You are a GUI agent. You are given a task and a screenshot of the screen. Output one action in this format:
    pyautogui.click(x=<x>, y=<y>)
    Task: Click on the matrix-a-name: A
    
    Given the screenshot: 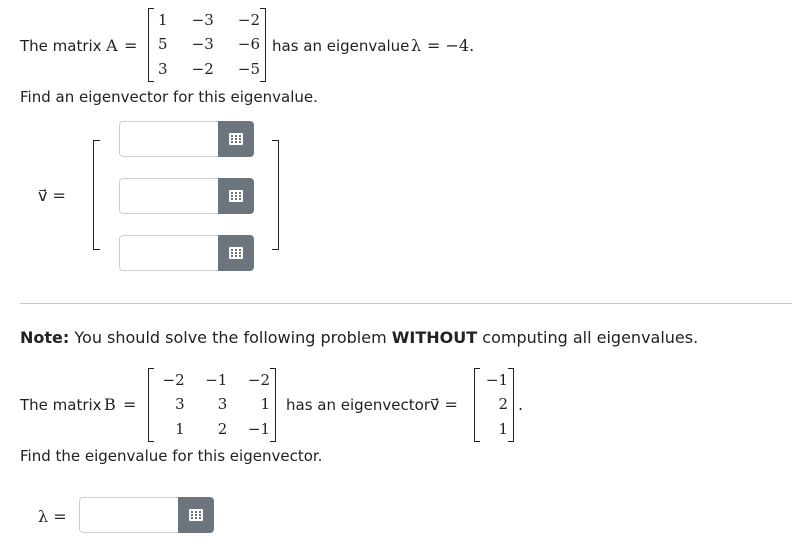 What is the action you would take?
    pyautogui.click(x=112, y=45)
    